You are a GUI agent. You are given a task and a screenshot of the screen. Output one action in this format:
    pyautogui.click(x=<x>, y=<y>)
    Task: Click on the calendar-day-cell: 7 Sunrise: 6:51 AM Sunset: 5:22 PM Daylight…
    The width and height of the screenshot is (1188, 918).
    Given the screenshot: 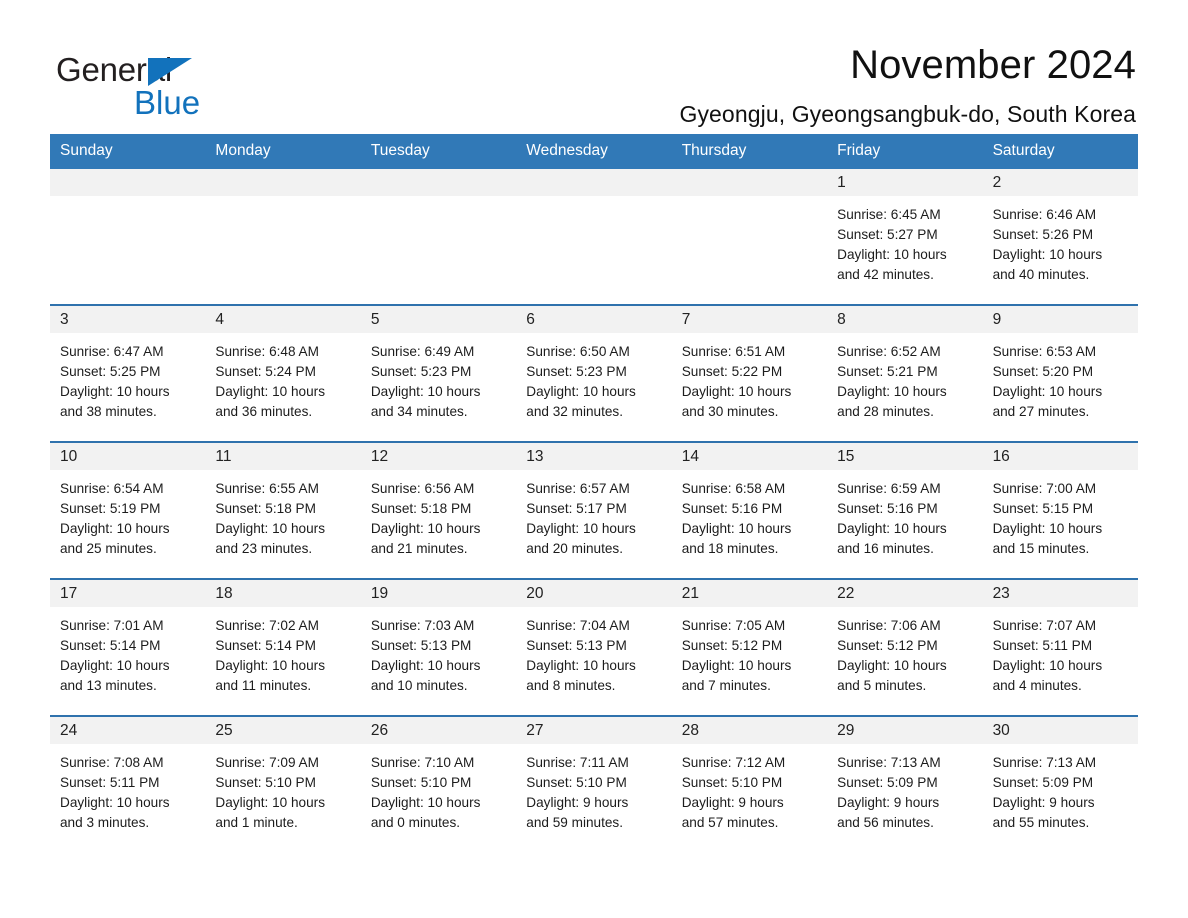 What is the action you would take?
    pyautogui.click(x=749, y=373)
    